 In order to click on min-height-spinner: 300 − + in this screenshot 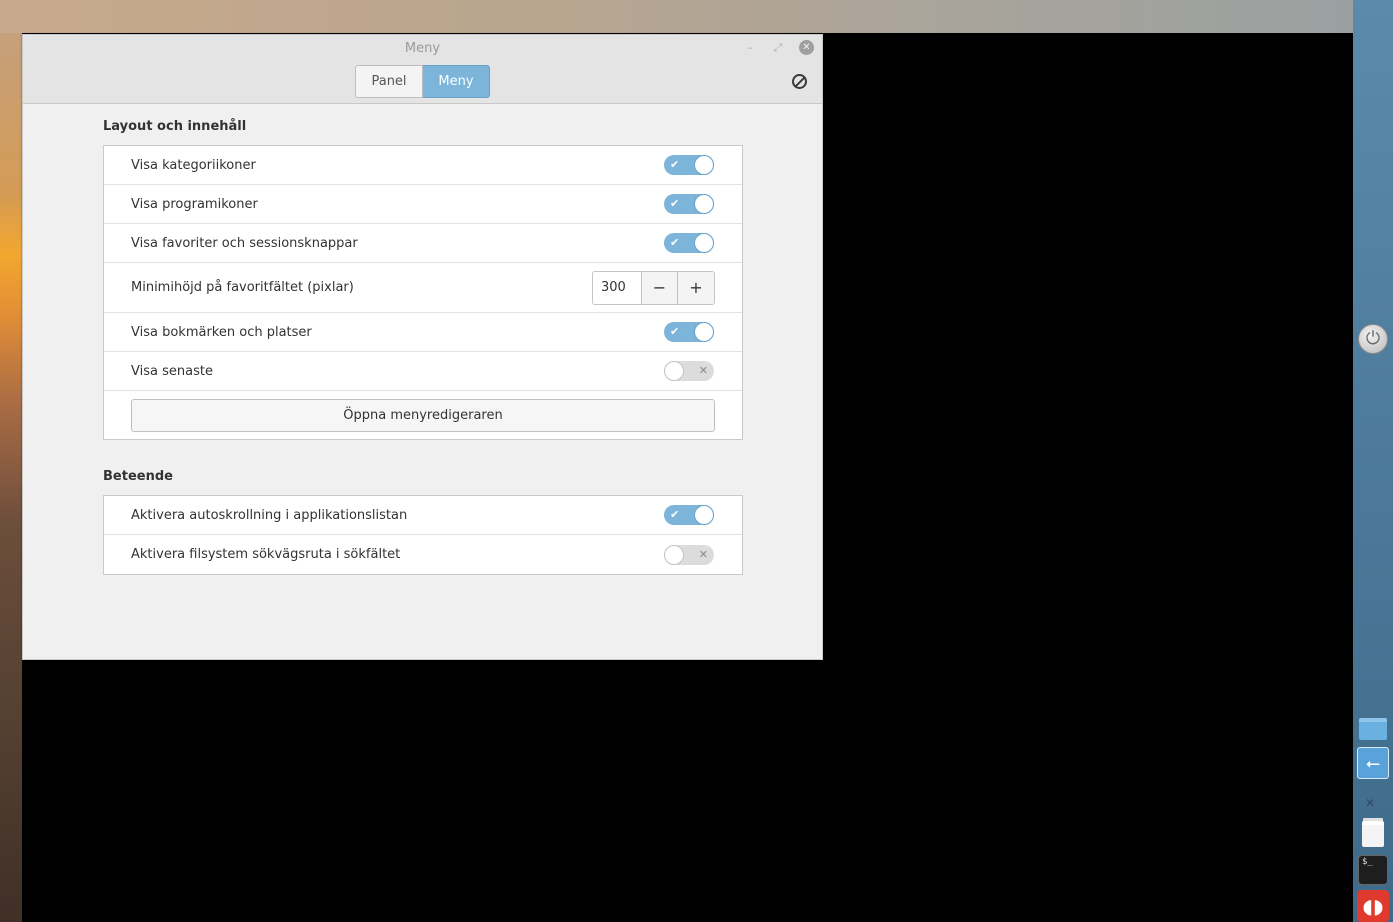, I will do `click(653, 287)`.